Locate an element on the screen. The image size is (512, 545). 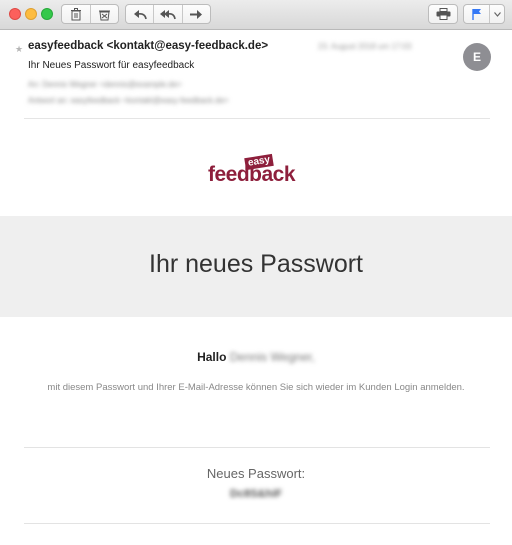
reply-icon is located at coordinates (140, 14).